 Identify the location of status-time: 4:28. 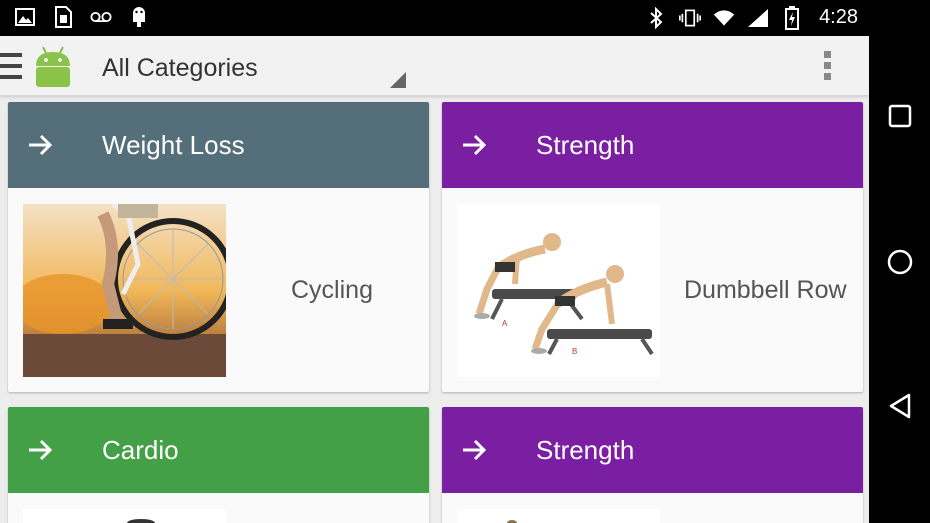
(838, 17).